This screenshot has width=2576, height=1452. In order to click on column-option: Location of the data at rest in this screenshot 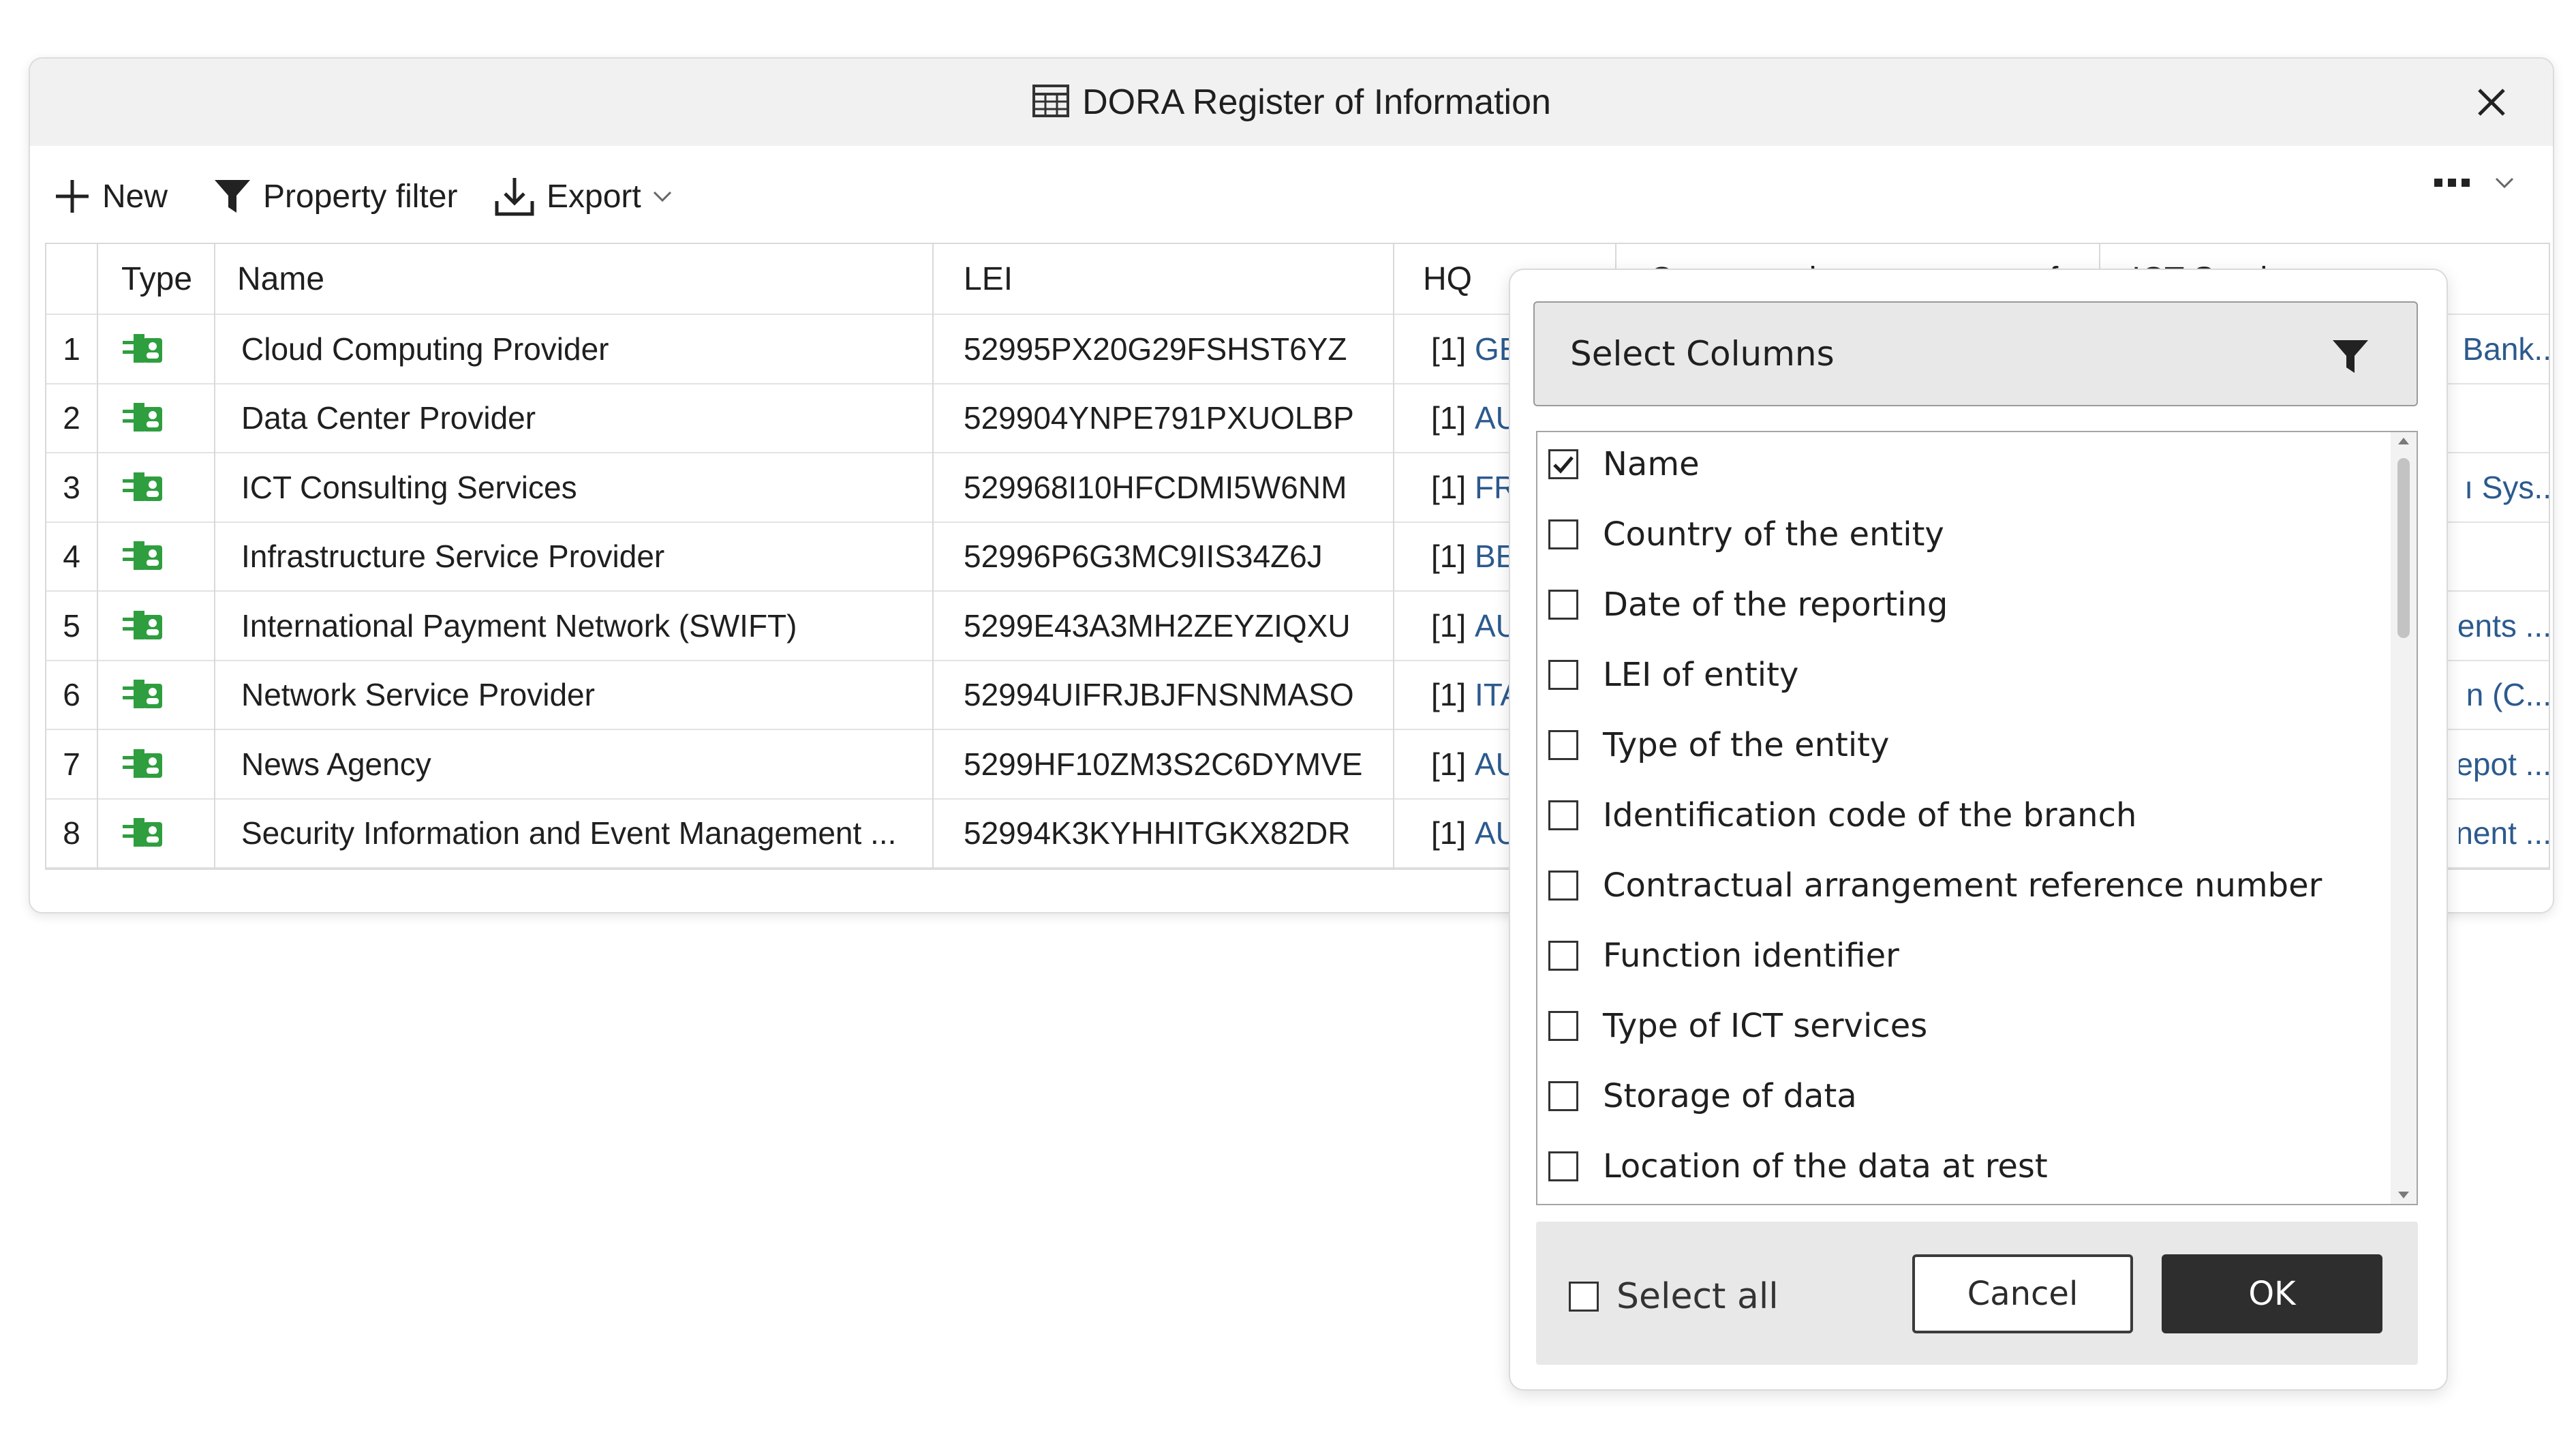, I will do `click(1957, 1166)`.